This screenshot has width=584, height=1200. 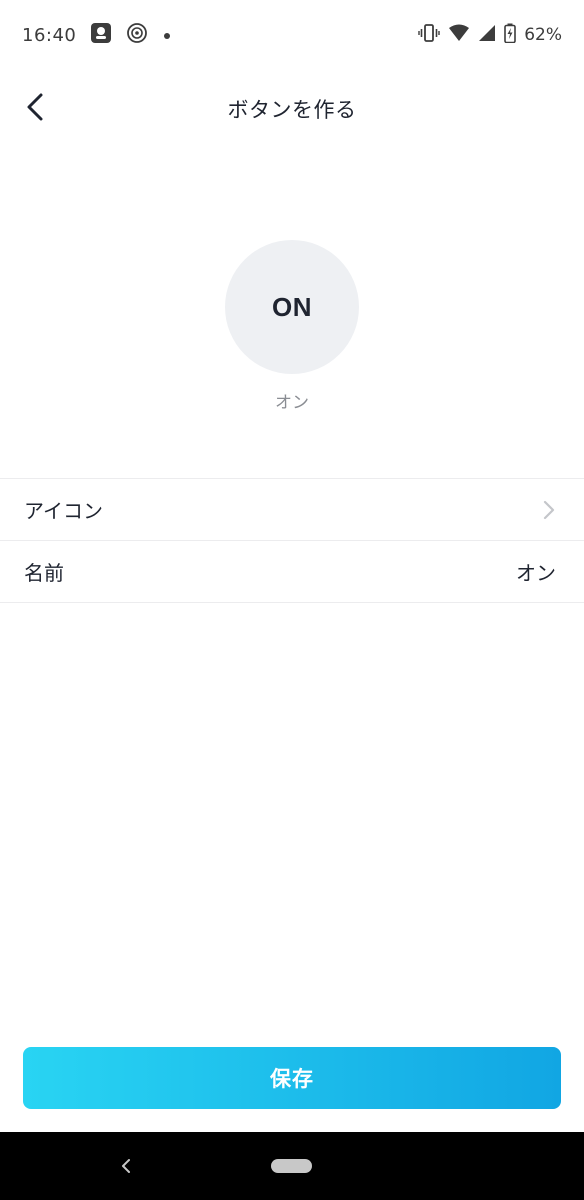 I want to click on vibrate-icon, so click(x=429, y=35).